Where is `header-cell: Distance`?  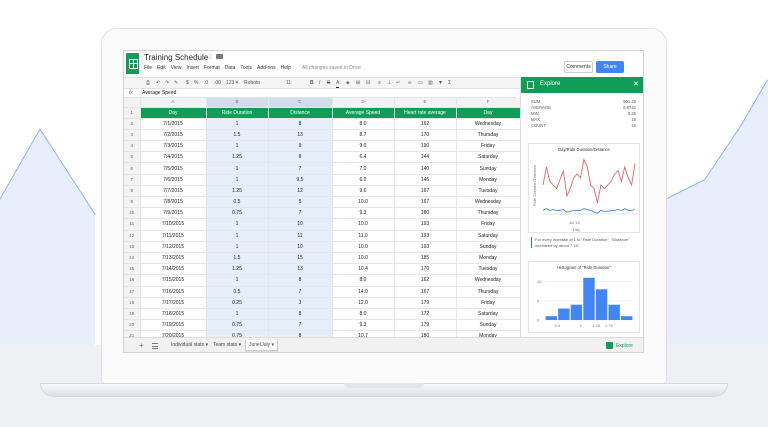
header-cell: Distance is located at coordinates (300, 113).